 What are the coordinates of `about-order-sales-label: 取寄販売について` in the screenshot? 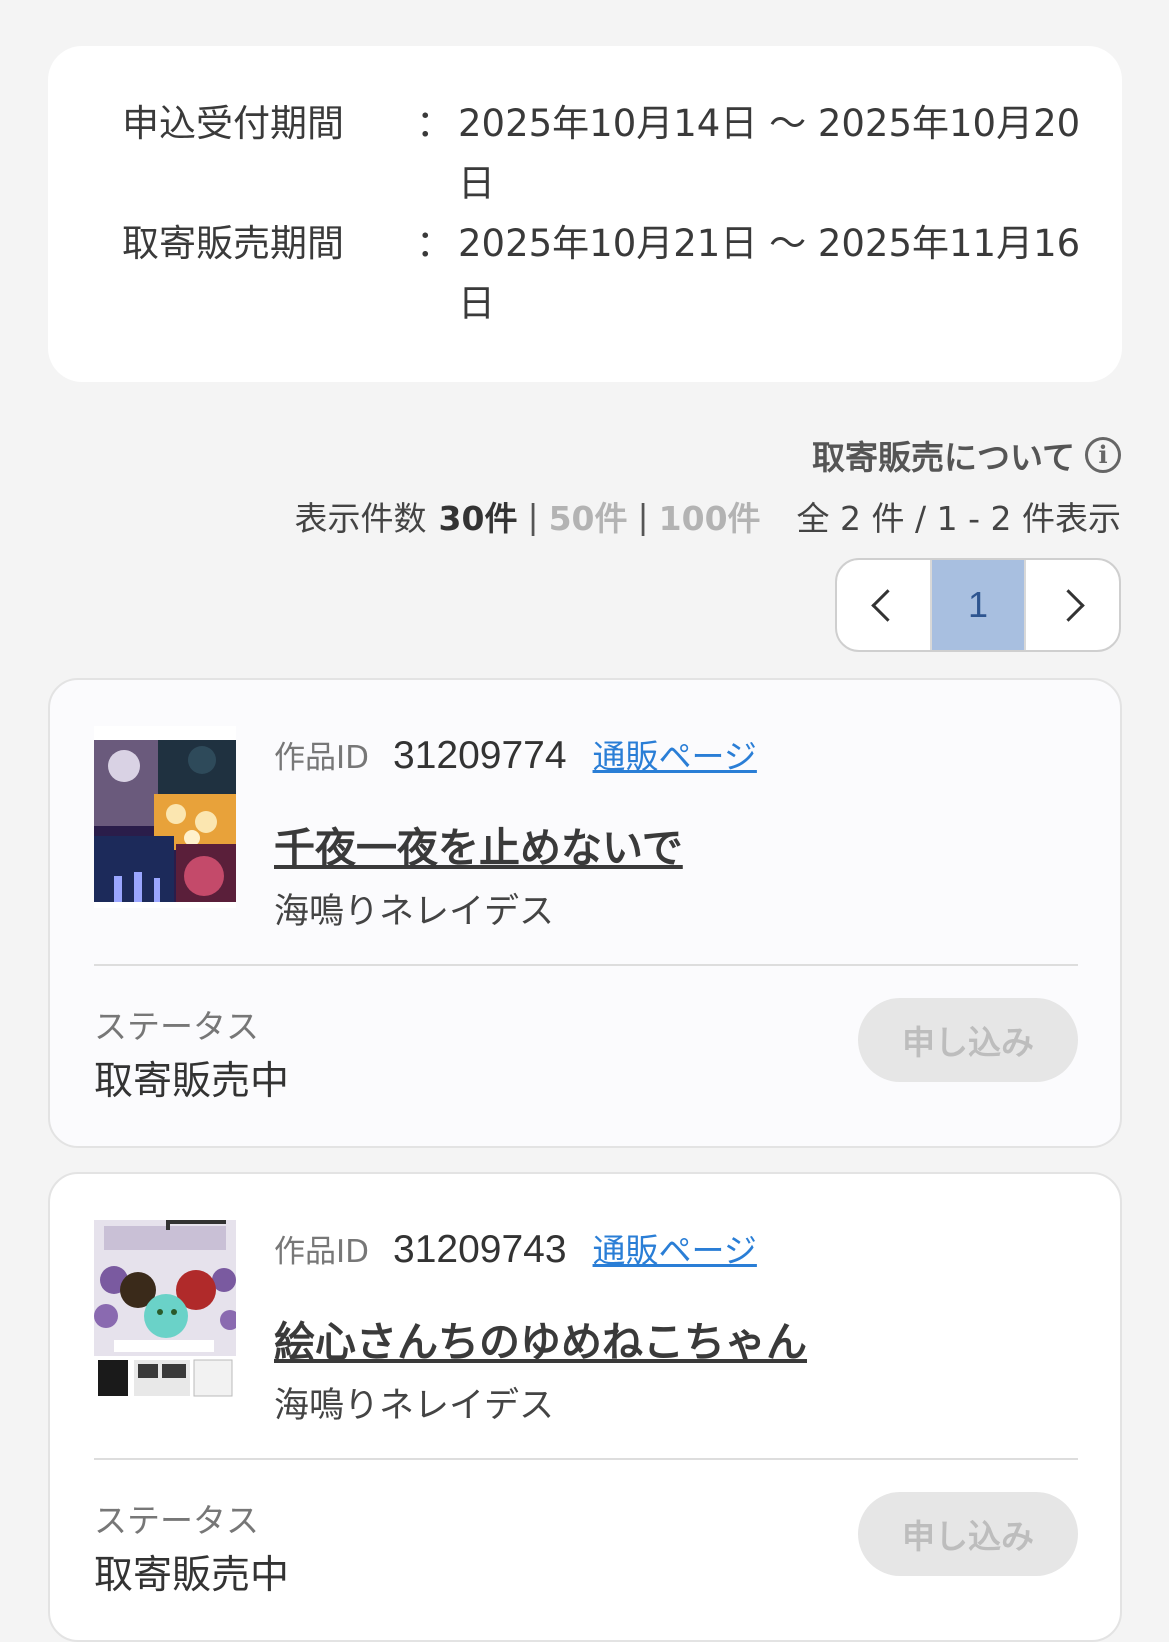 It's located at (943, 457).